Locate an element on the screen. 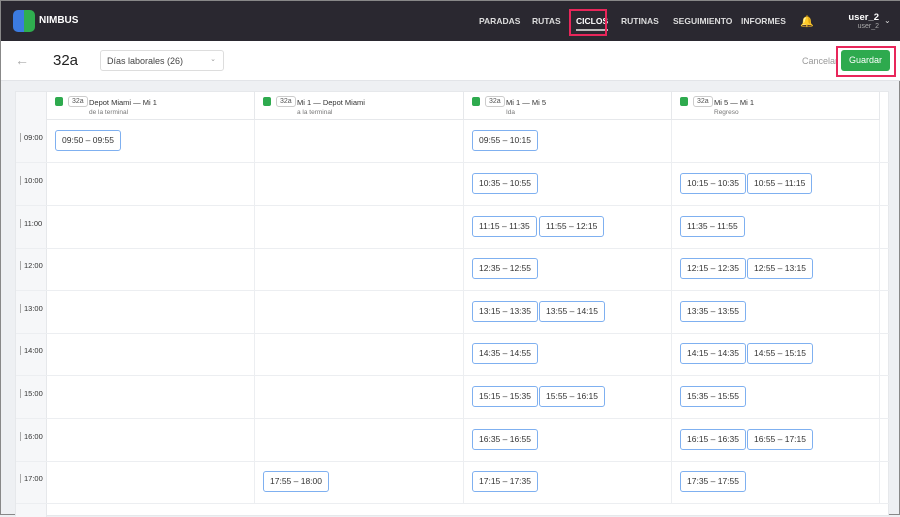  schedule-cell: 17:55 – 18:00 is located at coordinates (359, 482).